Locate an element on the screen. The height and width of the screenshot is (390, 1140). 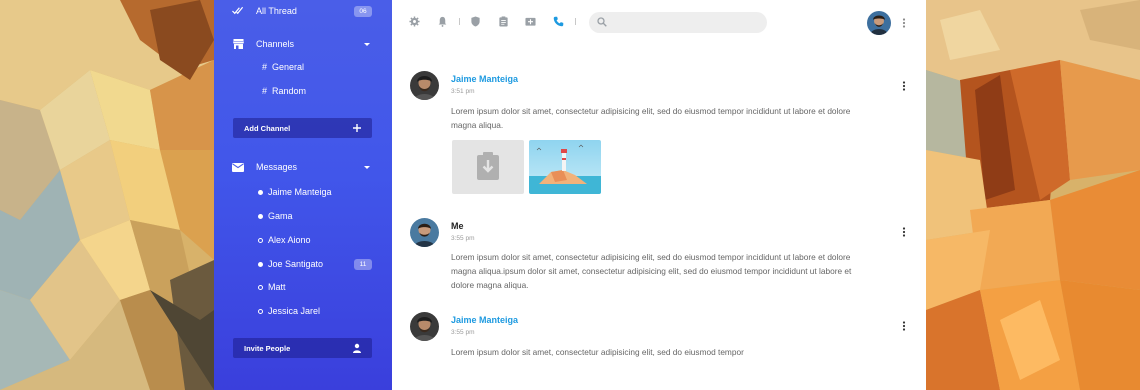
attachment-placeholder is located at coordinates (488, 167).